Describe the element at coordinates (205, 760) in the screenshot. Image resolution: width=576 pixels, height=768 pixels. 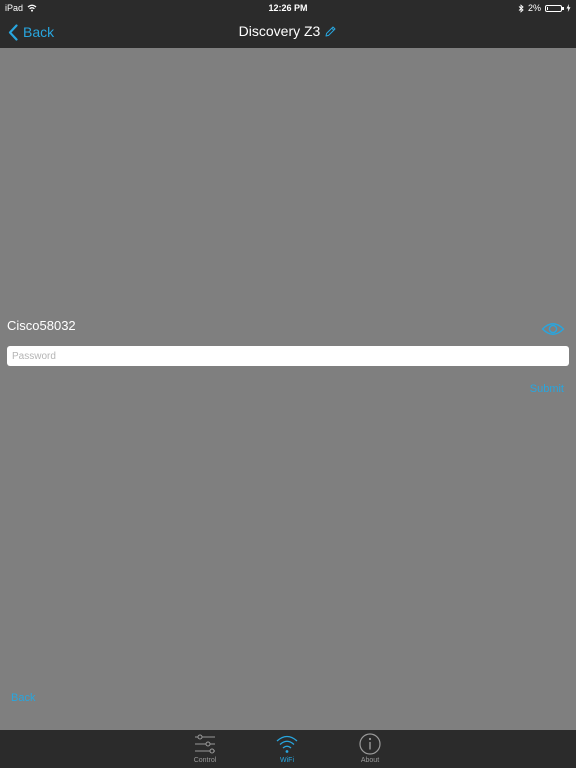
I see `tab-control-label: Control` at that location.